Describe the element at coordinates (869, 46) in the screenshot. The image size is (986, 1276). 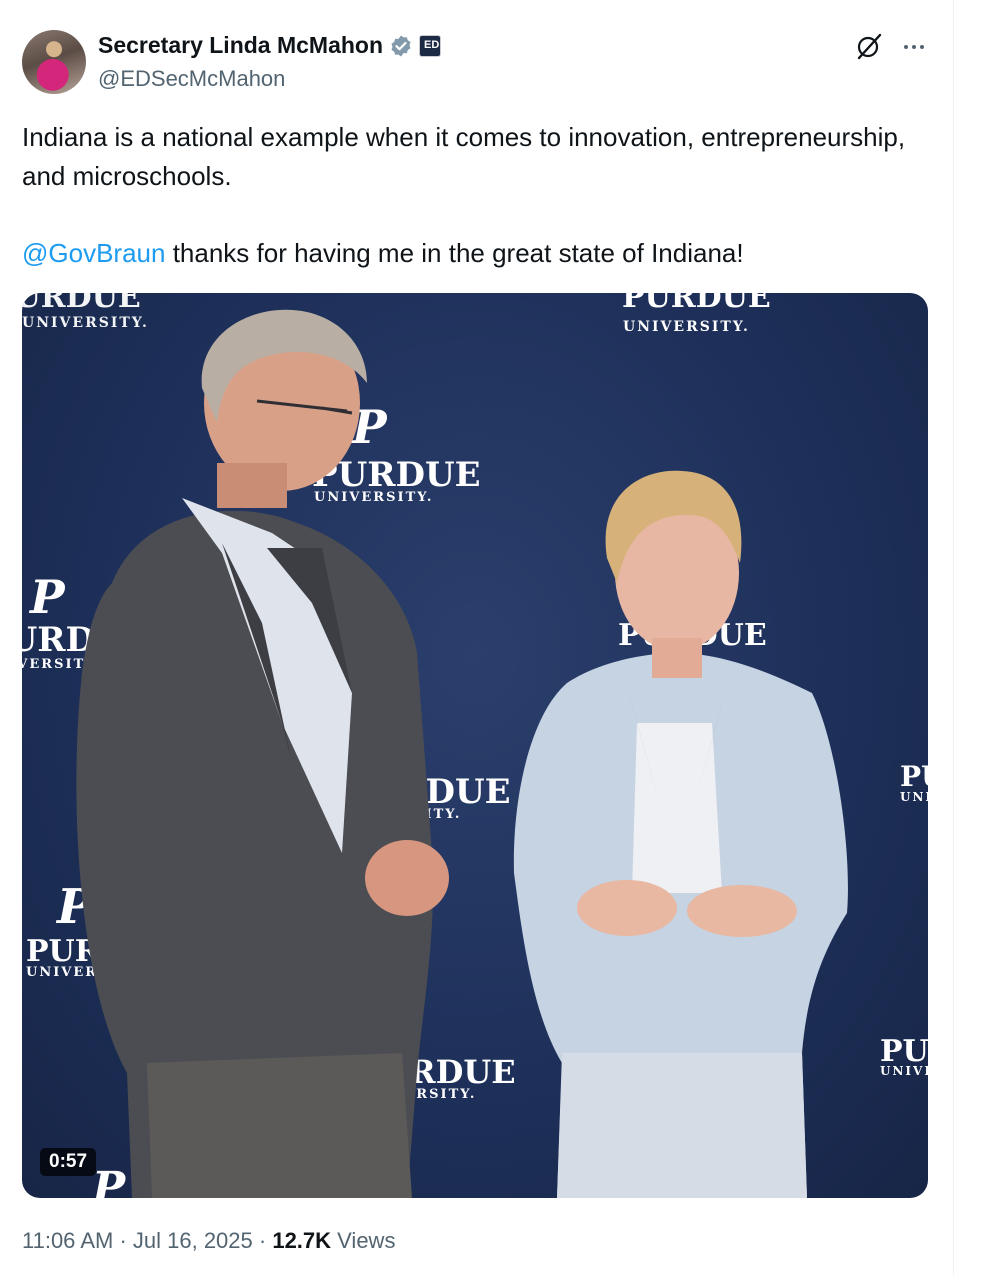
I see `grok-icon` at that location.